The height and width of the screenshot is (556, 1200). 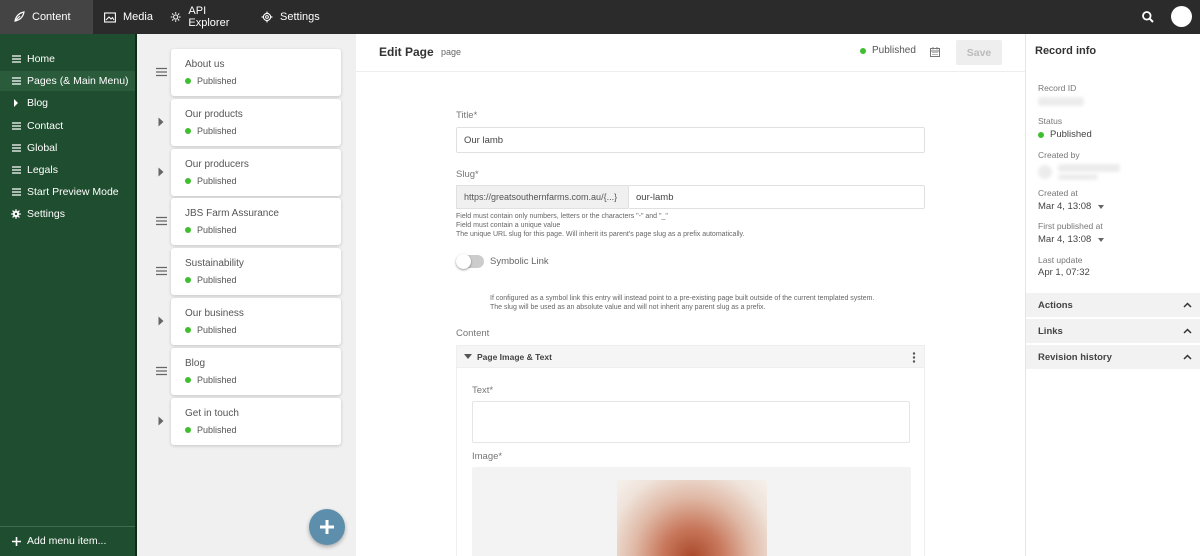 I want to click on creator-avatar, so click(x=1045, y=172).